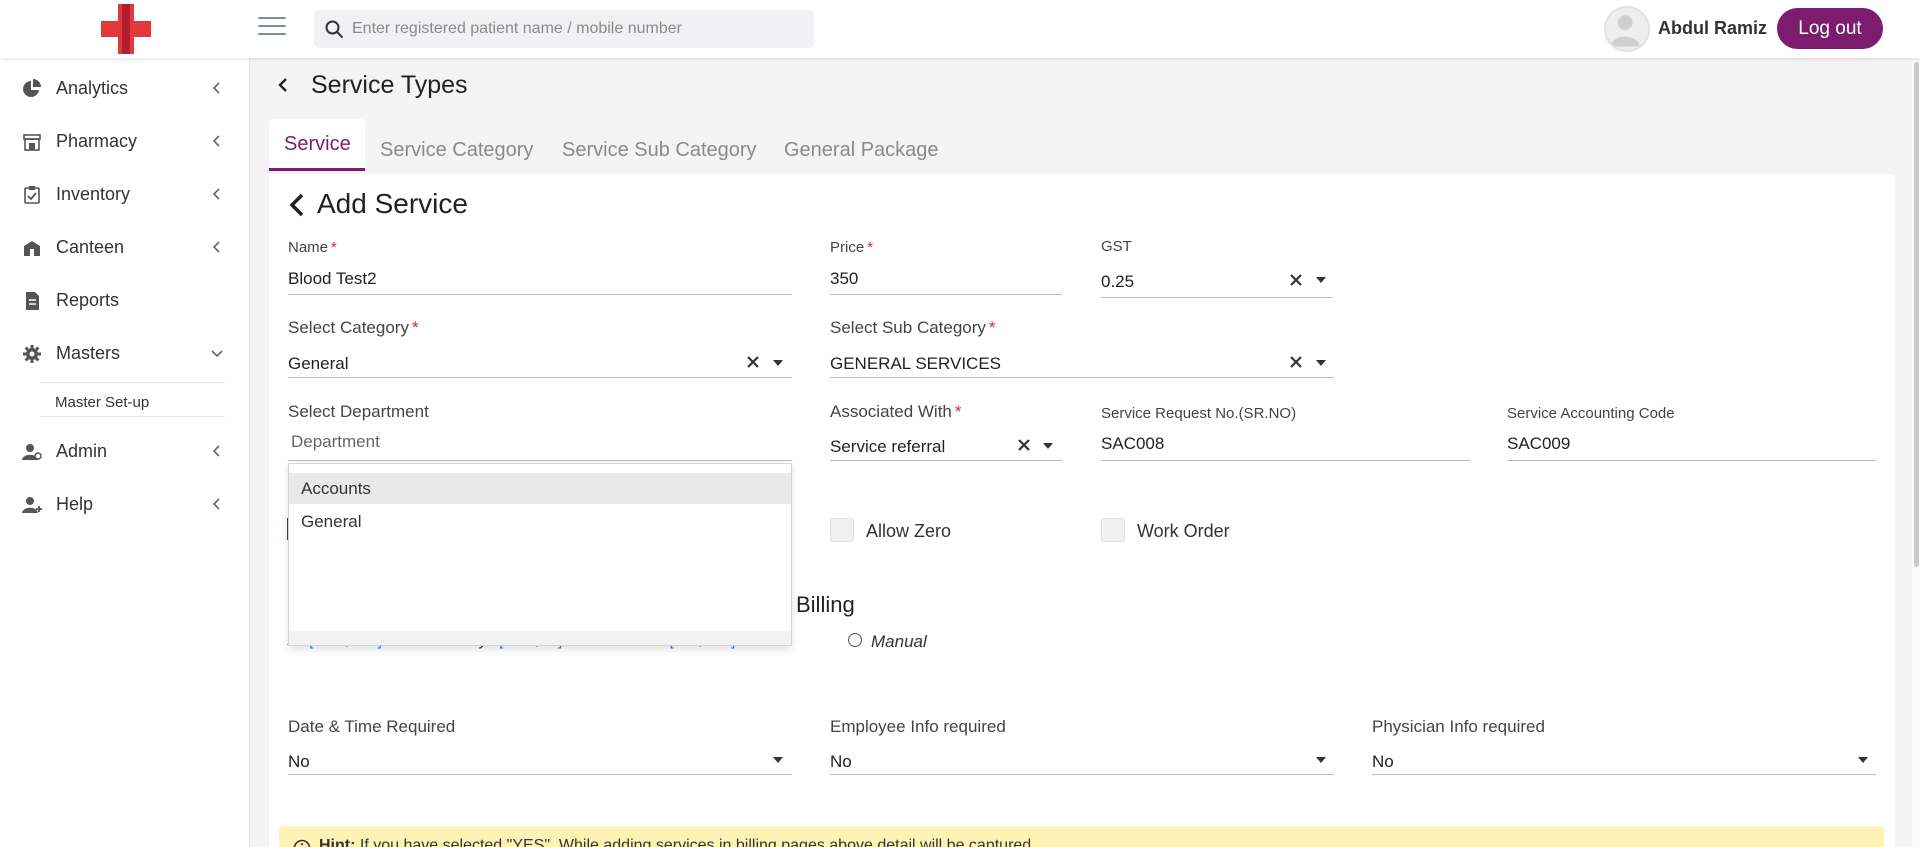 The image size is (1920, 847). Describe the element at coordinates (1458, 726) in the screenshot. I see `physician-info-label: Physician Info required` at that location.